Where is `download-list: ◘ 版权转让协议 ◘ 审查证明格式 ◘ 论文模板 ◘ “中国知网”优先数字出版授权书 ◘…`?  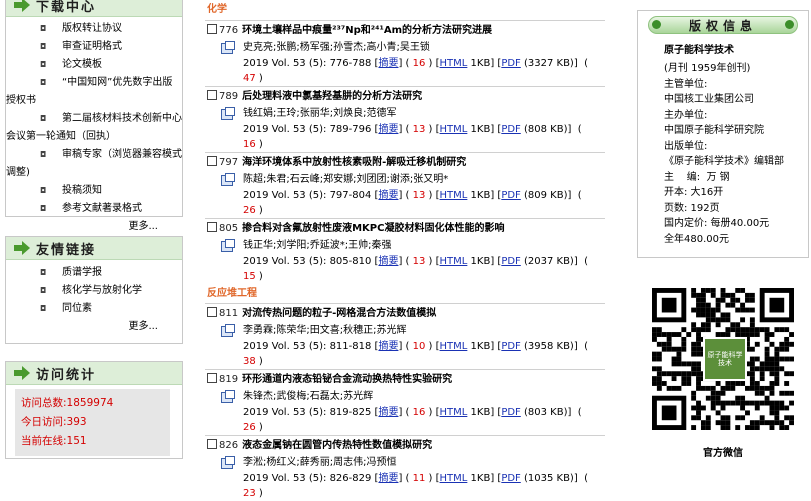 download-list: ◘ 版权转让协议 ◘ 审查证明格式 ◘ 论文模板 ◘ “中国知网”优先数字出版授权书 ◘… is located at coordinates (94, 117).